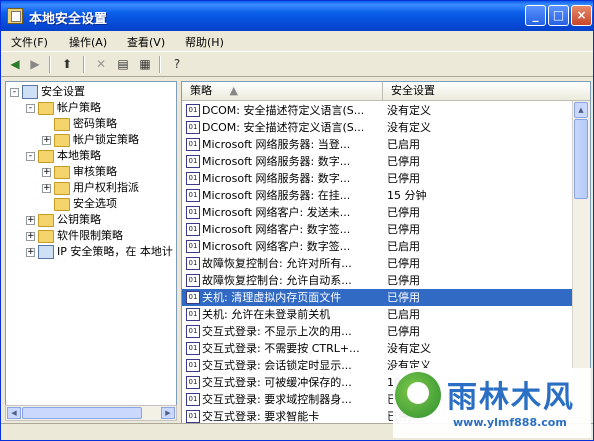  What do you see at coordinates (177, 64) in the screenshot?
I see `help-icon: ?` at bounding box center [177, 64].